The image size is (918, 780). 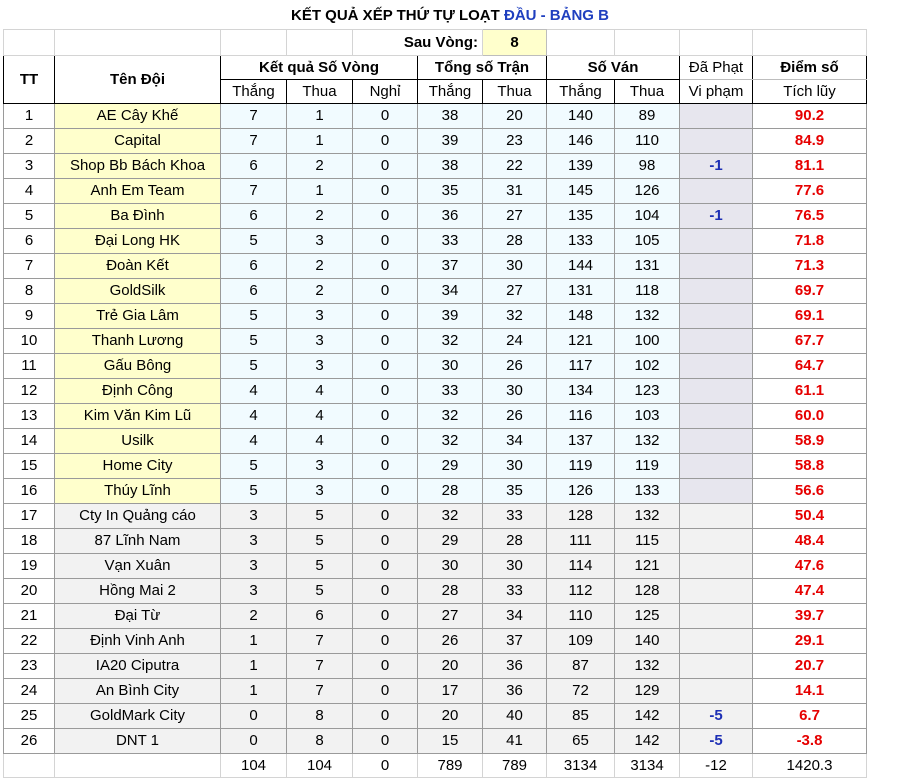 What do you see at coordinates (137, 640) in the screenshot?
I see `team-name-cell: Định Vinh Anh` at bounding box center [137, 640].